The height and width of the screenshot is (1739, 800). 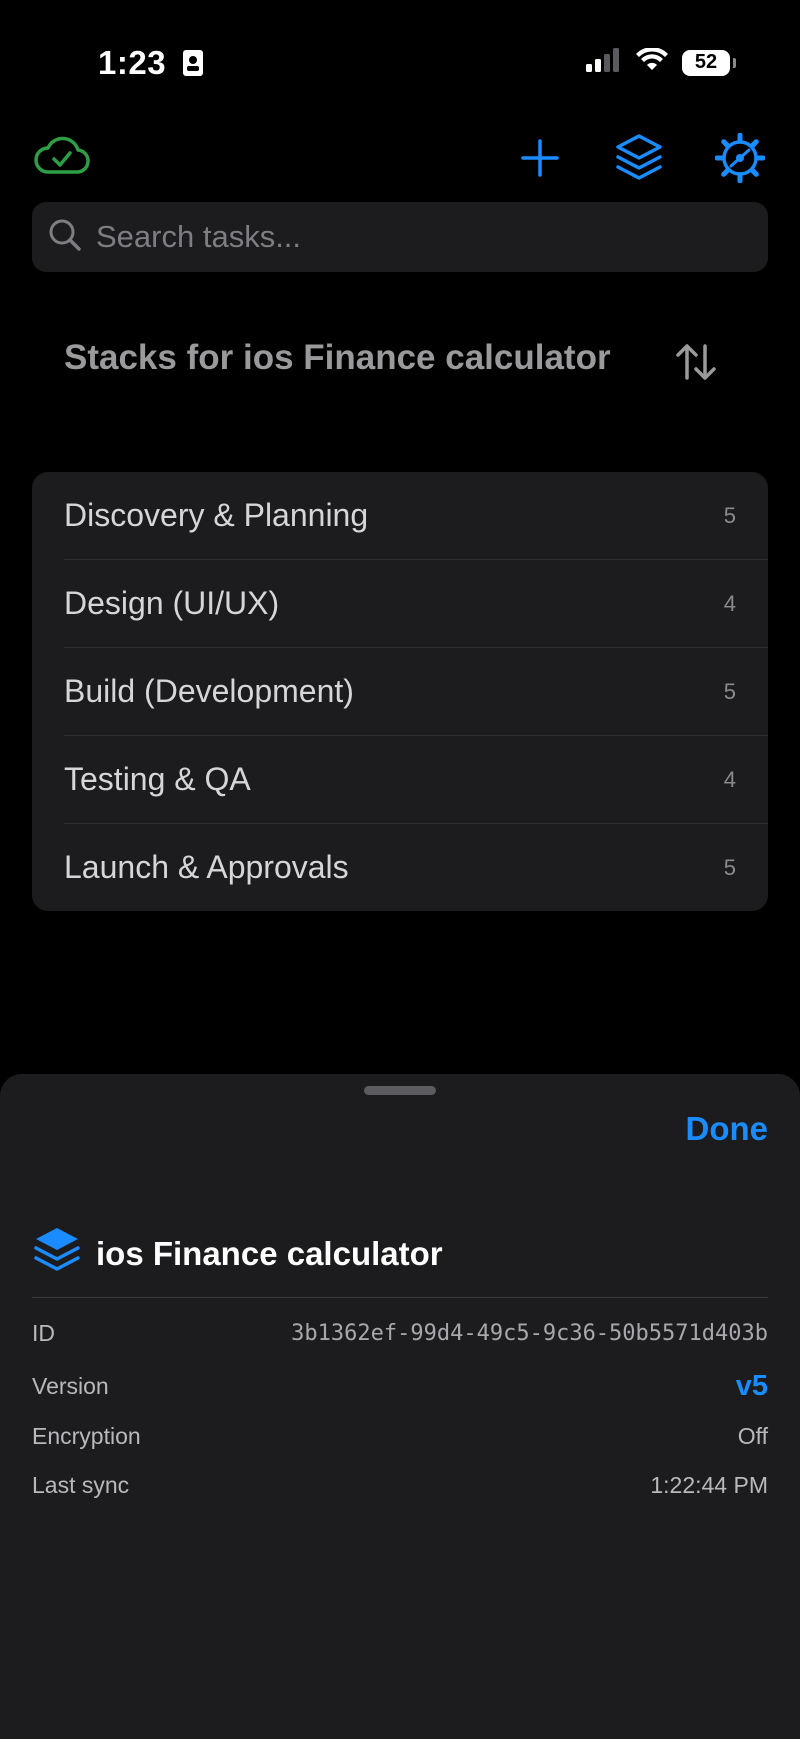 What do you see at coordinates (81, 1485) in the screenshot?
I see `info-label: Last sync` at bounding box center [81, 1485].